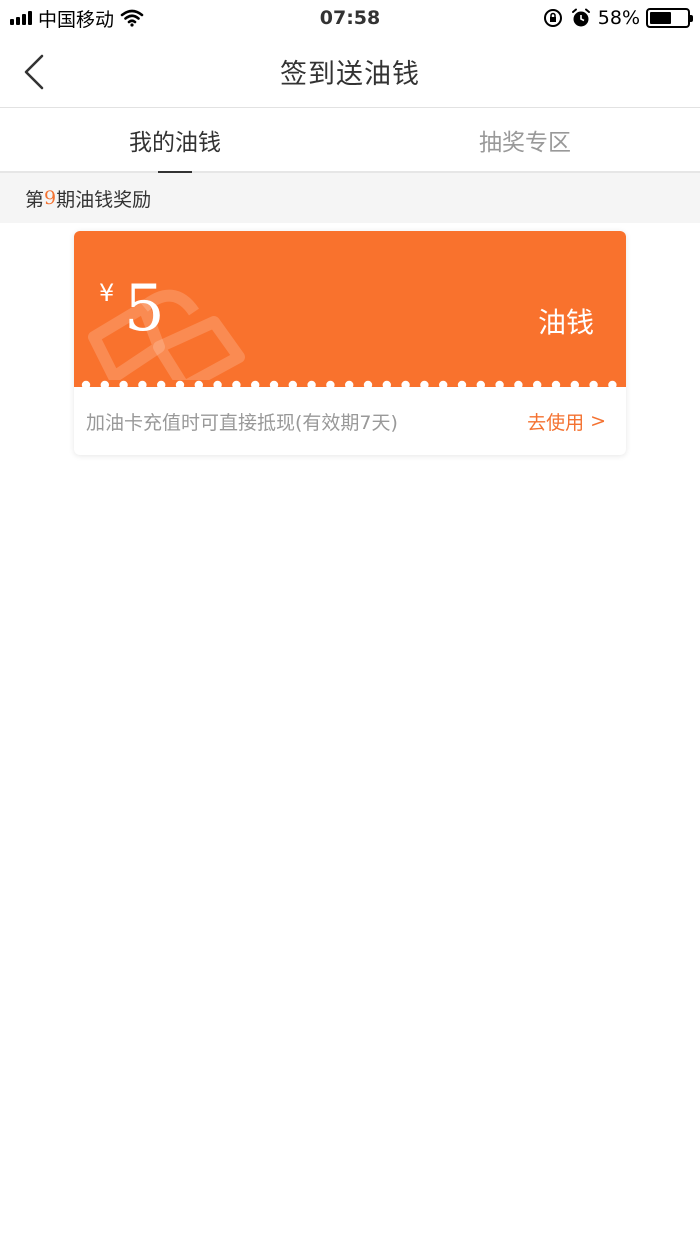 The image size is (700, 1244). I want to click on status-bar: 中国移动 58%, so click(350, 18).